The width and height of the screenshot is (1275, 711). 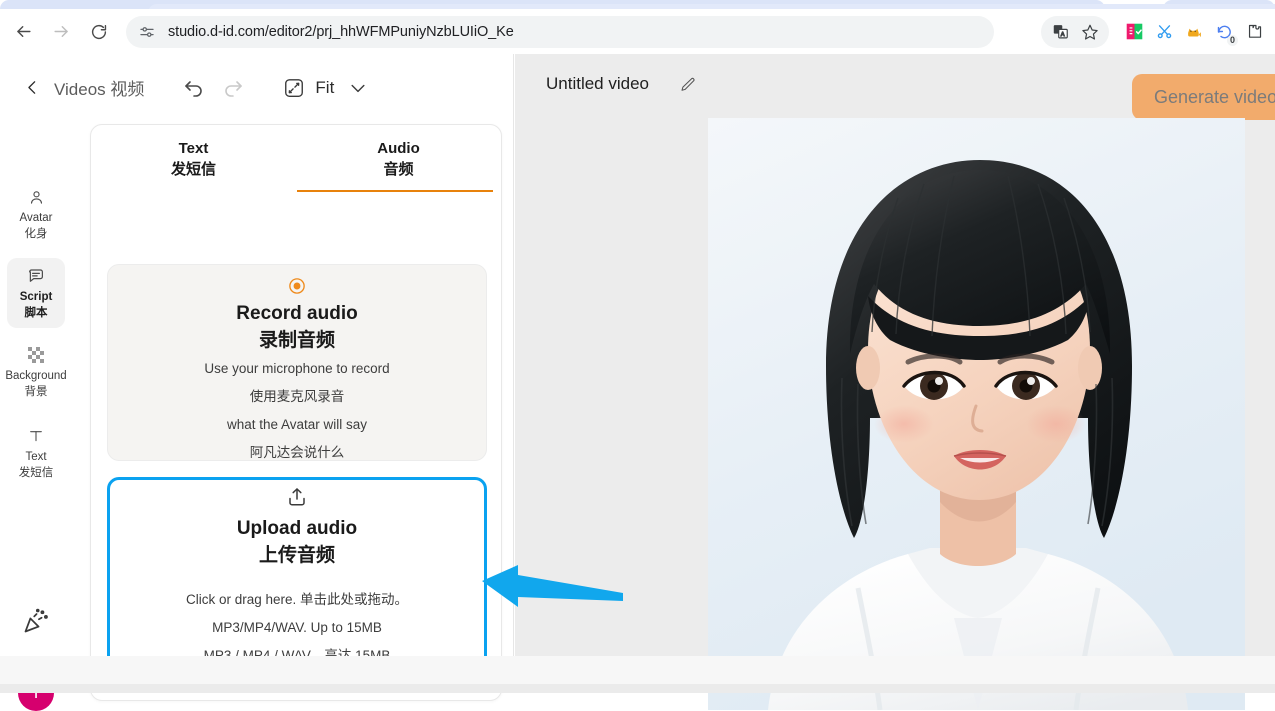 What do you see at coordinates (36, 197) in the screenshot?
I see `person-icon` at bounding box center [36, 197].